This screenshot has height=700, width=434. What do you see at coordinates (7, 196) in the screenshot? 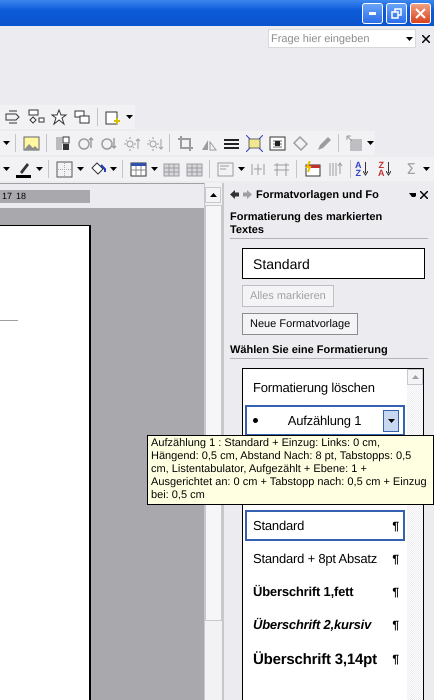
I see `ruler-number: 17` at bounding box center [7, 196].